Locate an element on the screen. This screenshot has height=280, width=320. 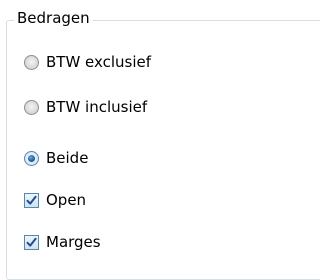
radio-btw-inclusief-label: BTW inclusief is located at coordinates (96, 107).